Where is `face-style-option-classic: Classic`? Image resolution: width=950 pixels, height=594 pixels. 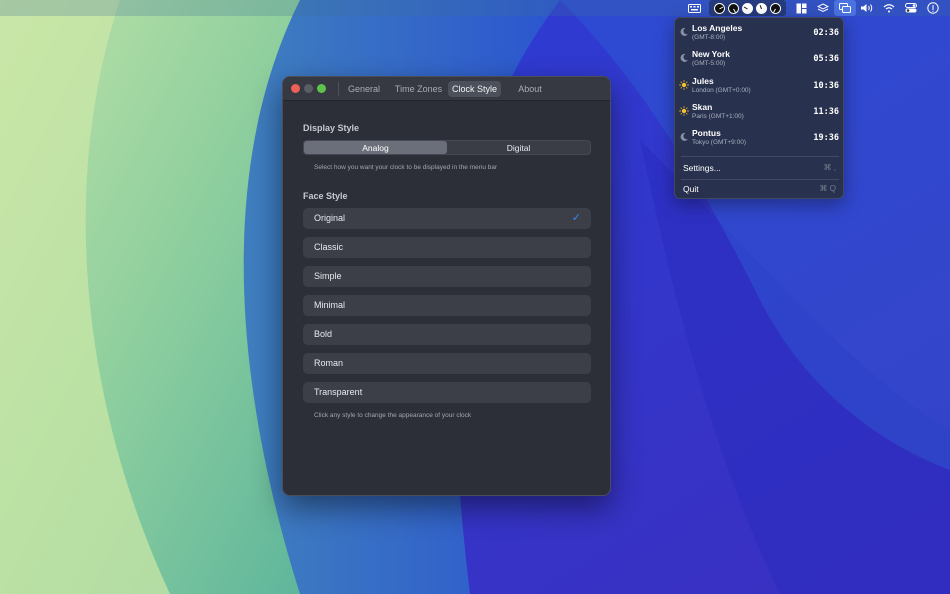 face-style-option-classic: Classic is located at coordinates (447, 247).